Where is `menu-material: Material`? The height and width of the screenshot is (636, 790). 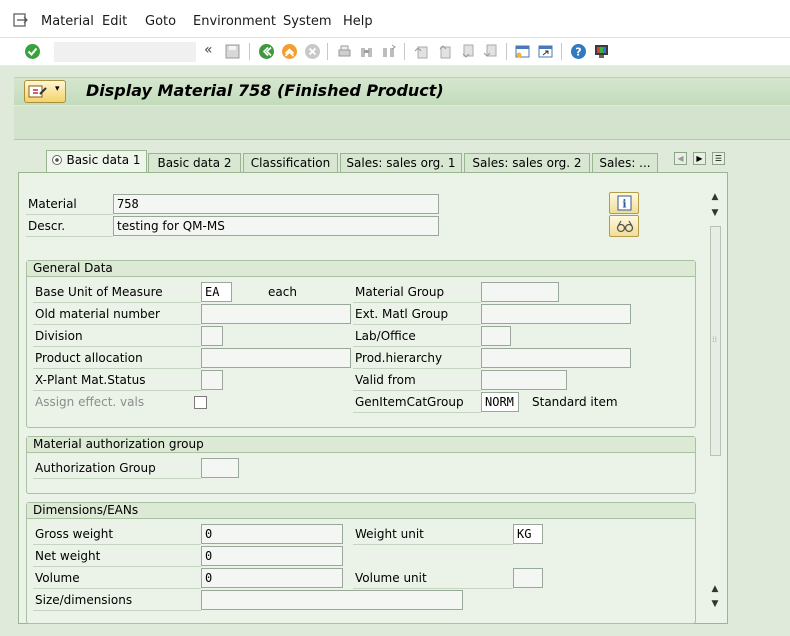
menu-material: Material is located at coordinates (67, 21).